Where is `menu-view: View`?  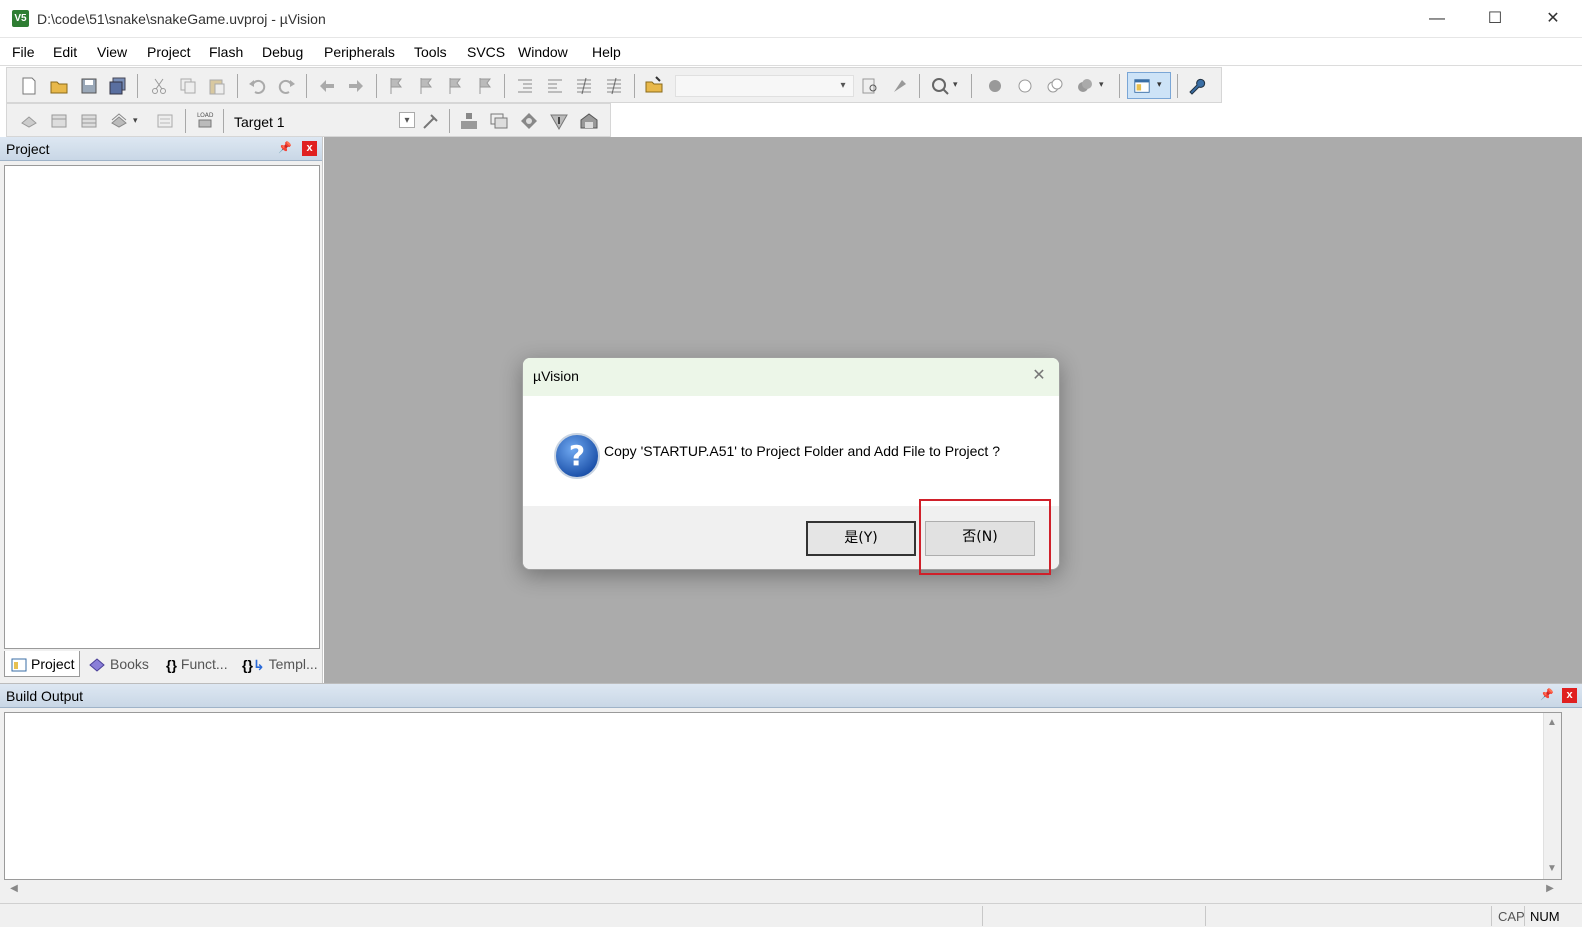 menu-view: View is located at coordinates (112, 52).